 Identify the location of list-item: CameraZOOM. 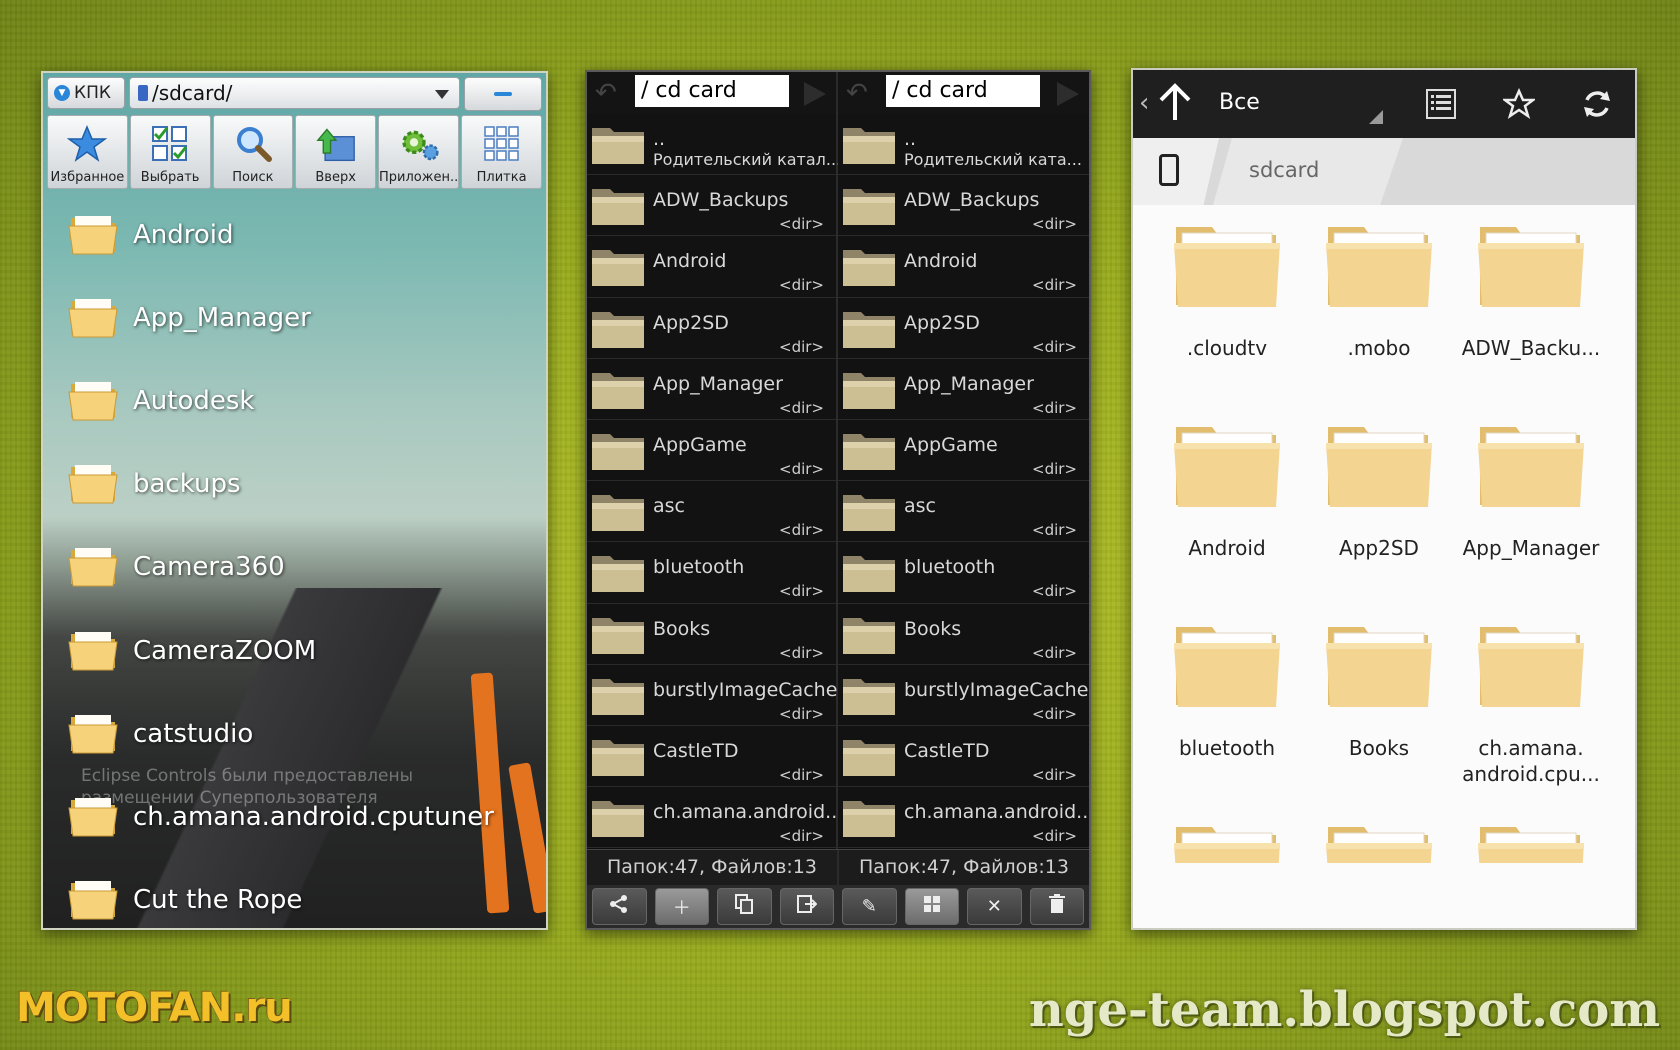
(294, 650).